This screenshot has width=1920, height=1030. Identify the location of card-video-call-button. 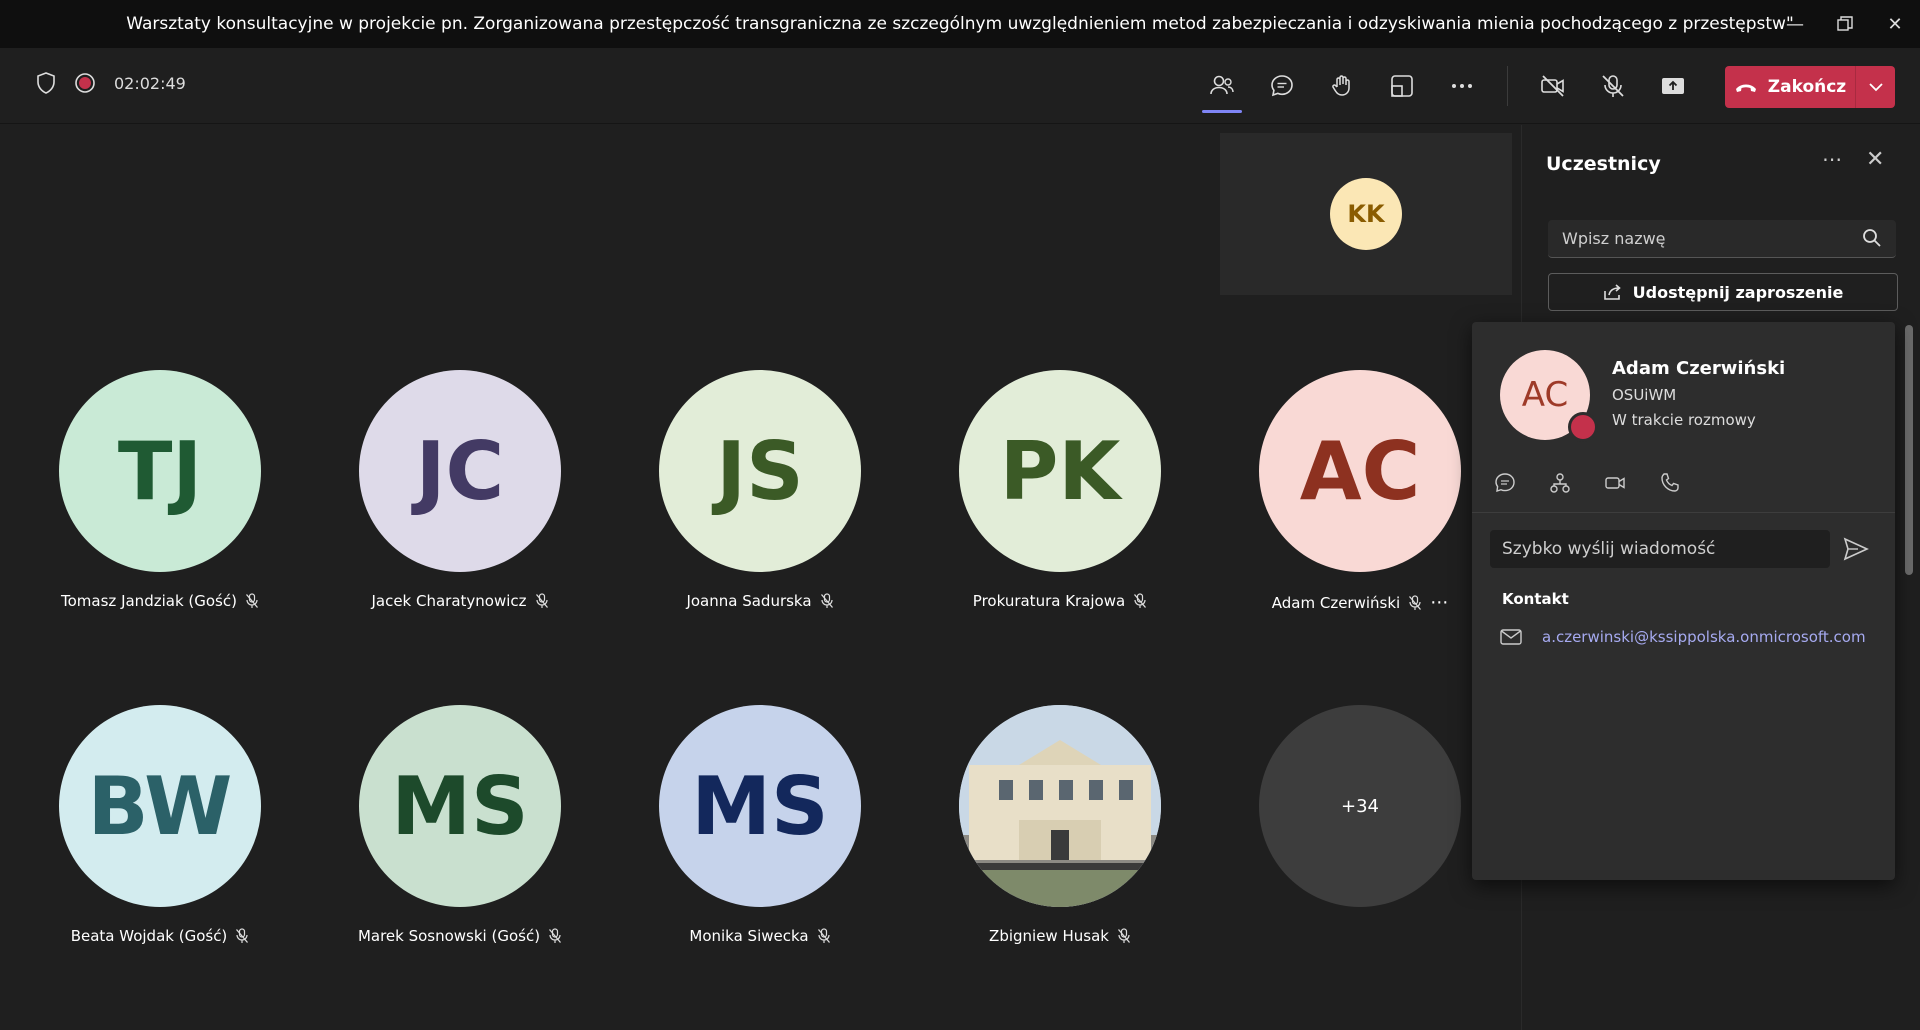
(1615, 483).